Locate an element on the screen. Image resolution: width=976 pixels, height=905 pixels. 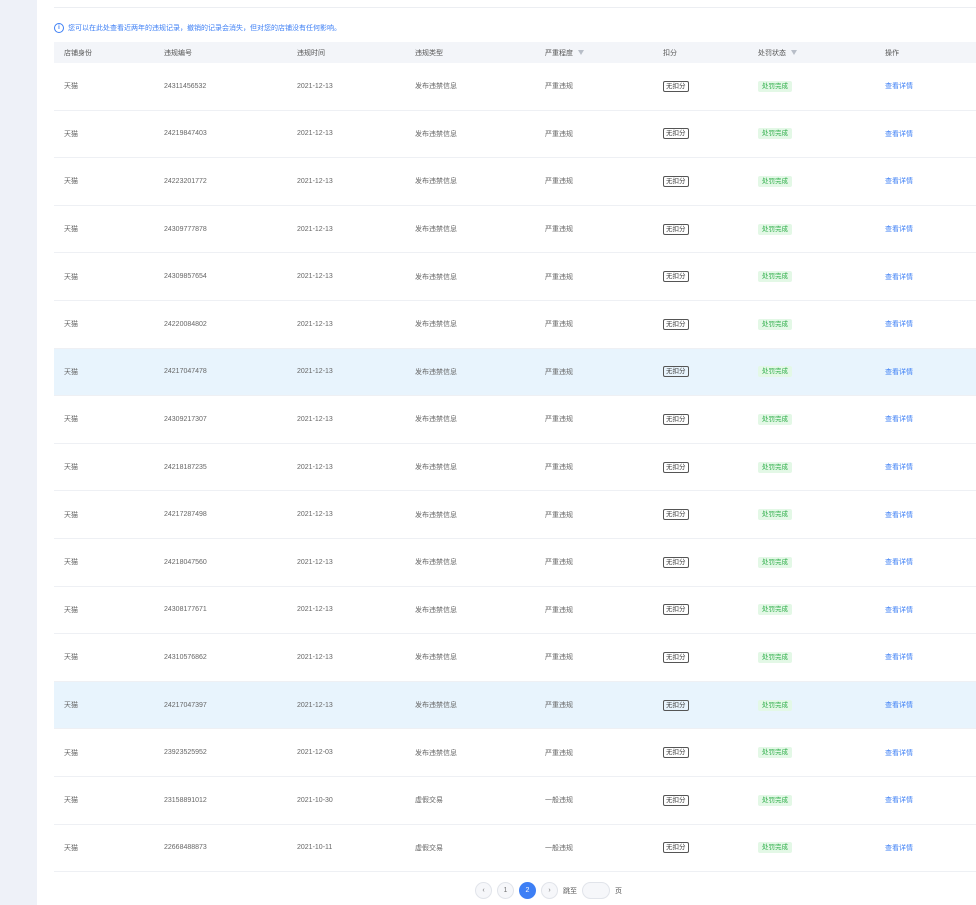
header-id: 违规编号 is located at coordinates (178, 53).